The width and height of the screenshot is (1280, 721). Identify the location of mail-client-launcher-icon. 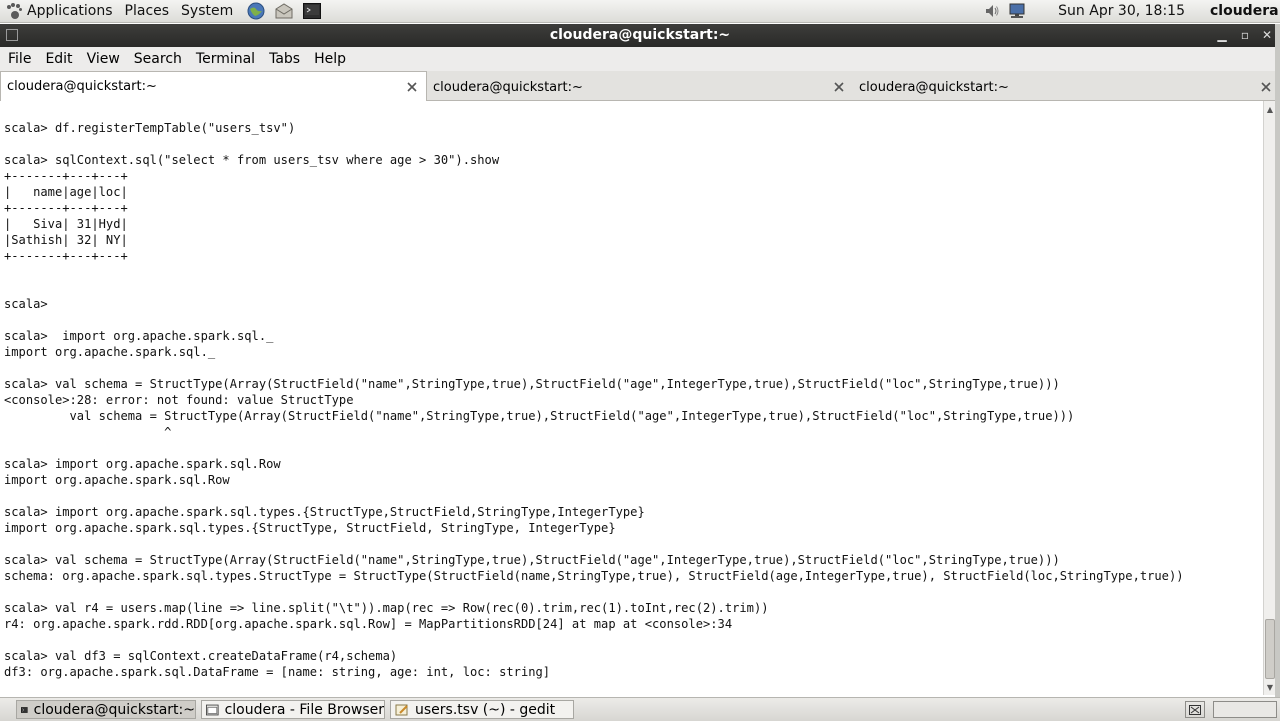
(284, 11).